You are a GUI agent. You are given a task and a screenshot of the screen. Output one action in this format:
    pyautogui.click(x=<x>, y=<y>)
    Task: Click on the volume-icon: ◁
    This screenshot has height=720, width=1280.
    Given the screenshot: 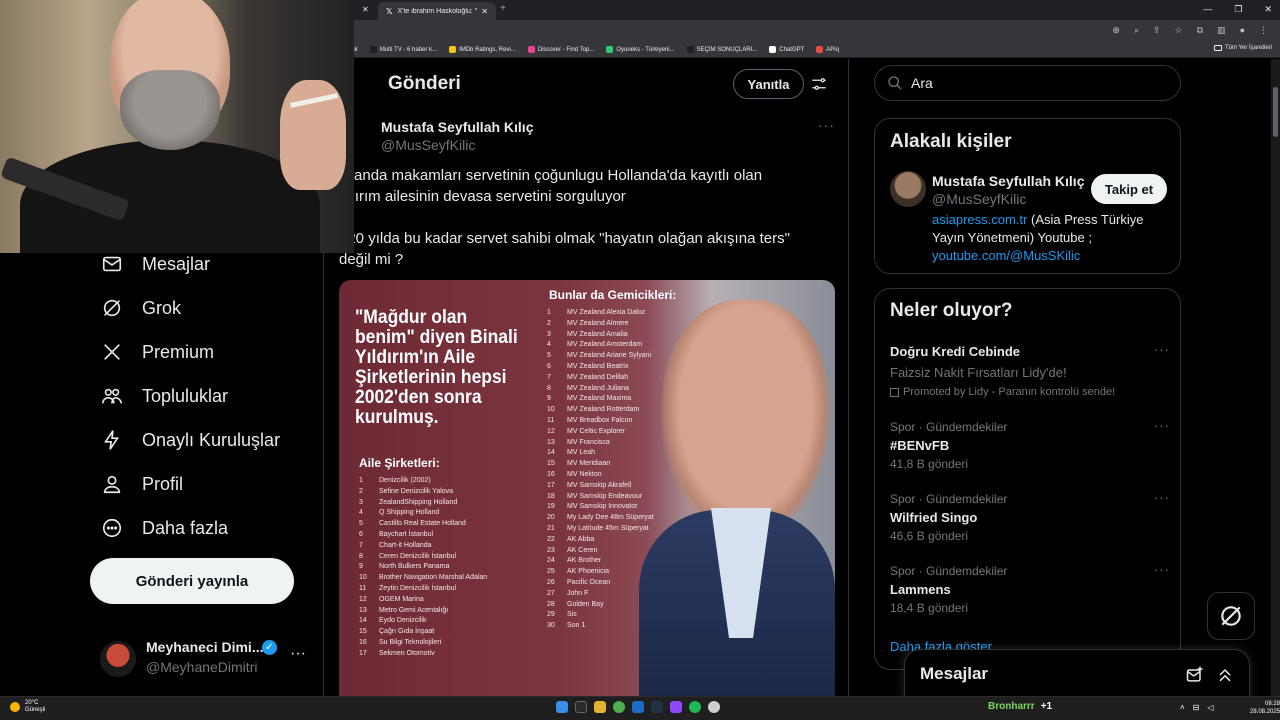 What is the action you would take?
    pyautogui.click(x=1210, y=707)
    